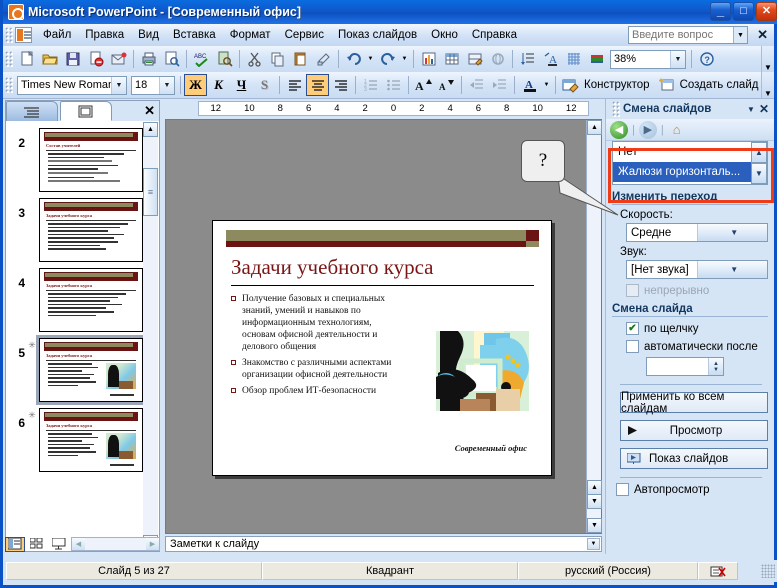  What do you see at coordinates (317, 85) in the screenshot?
I see `align-center-button` at bounding box center [317, 85].